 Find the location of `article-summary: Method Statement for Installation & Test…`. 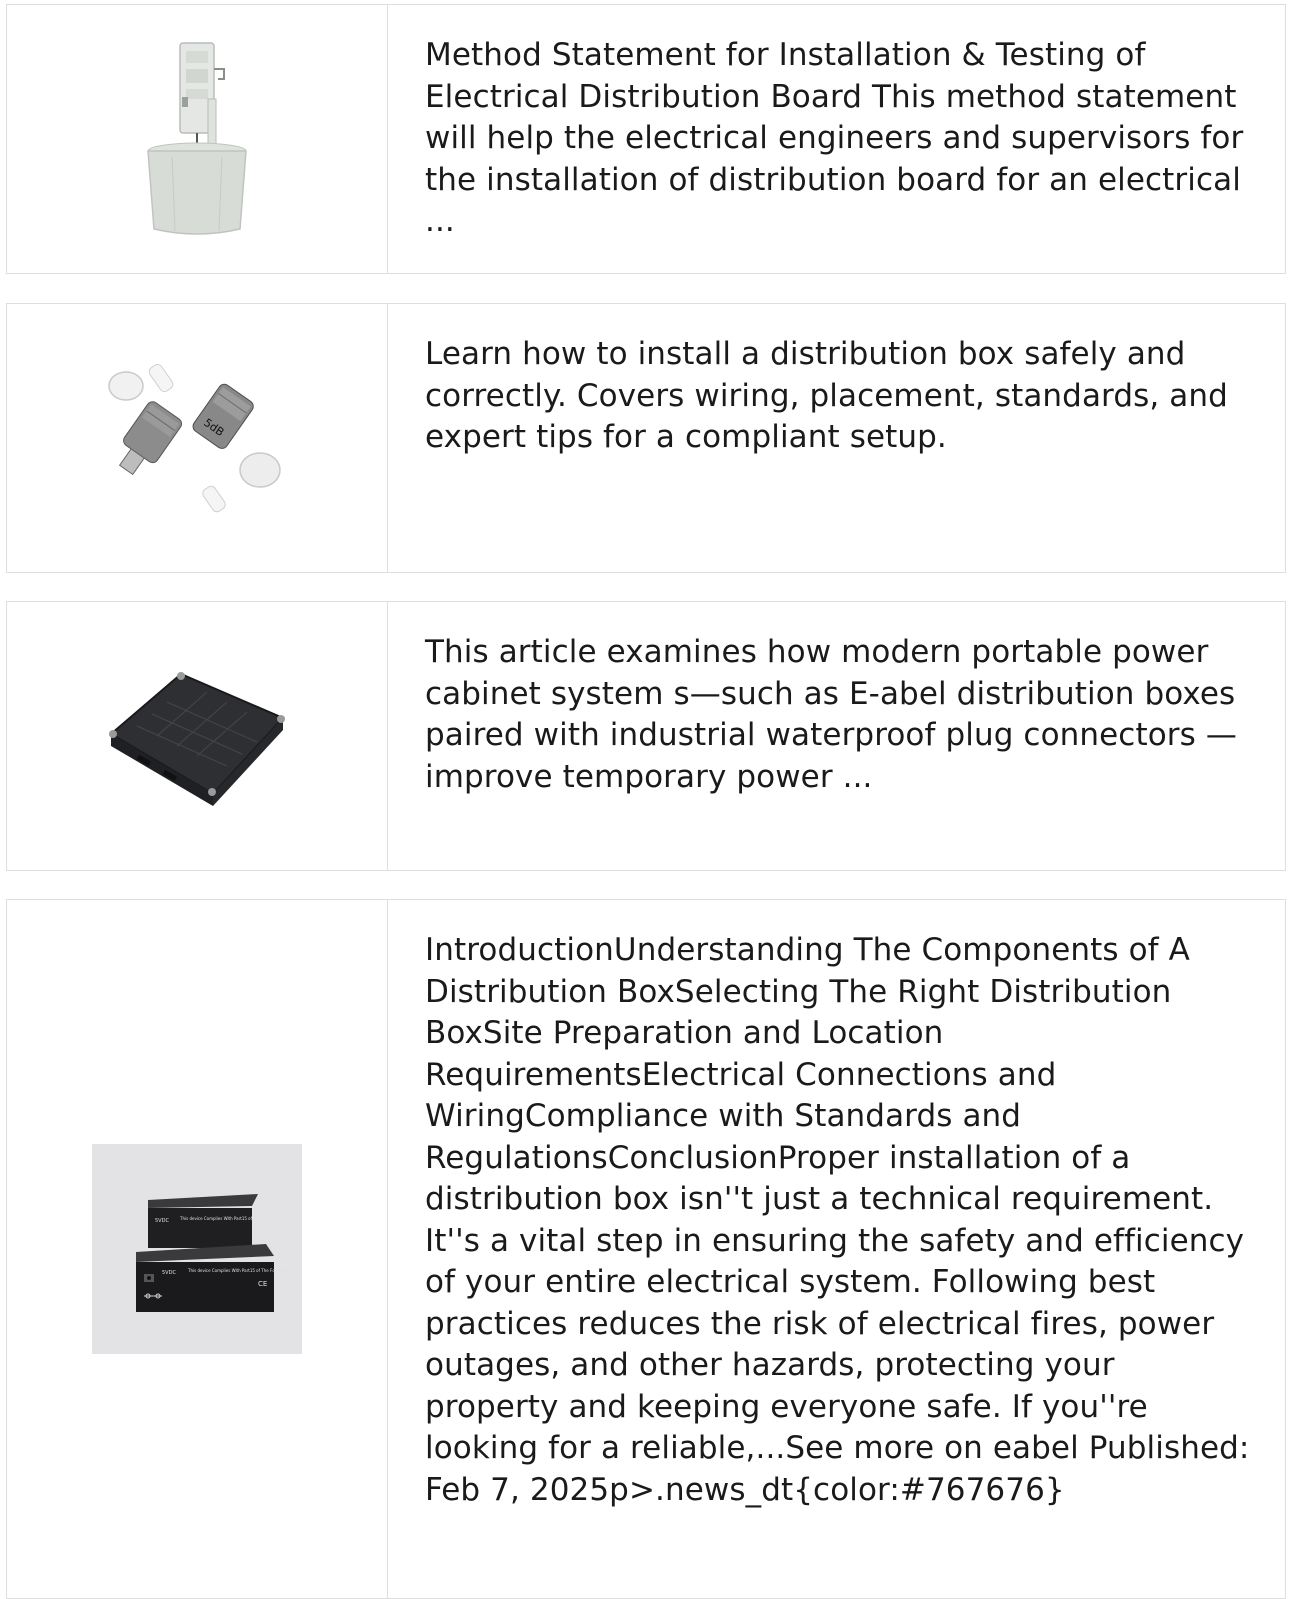

article-summary: Method Statement for Installation & Test… is located at coordinates (836, 139).